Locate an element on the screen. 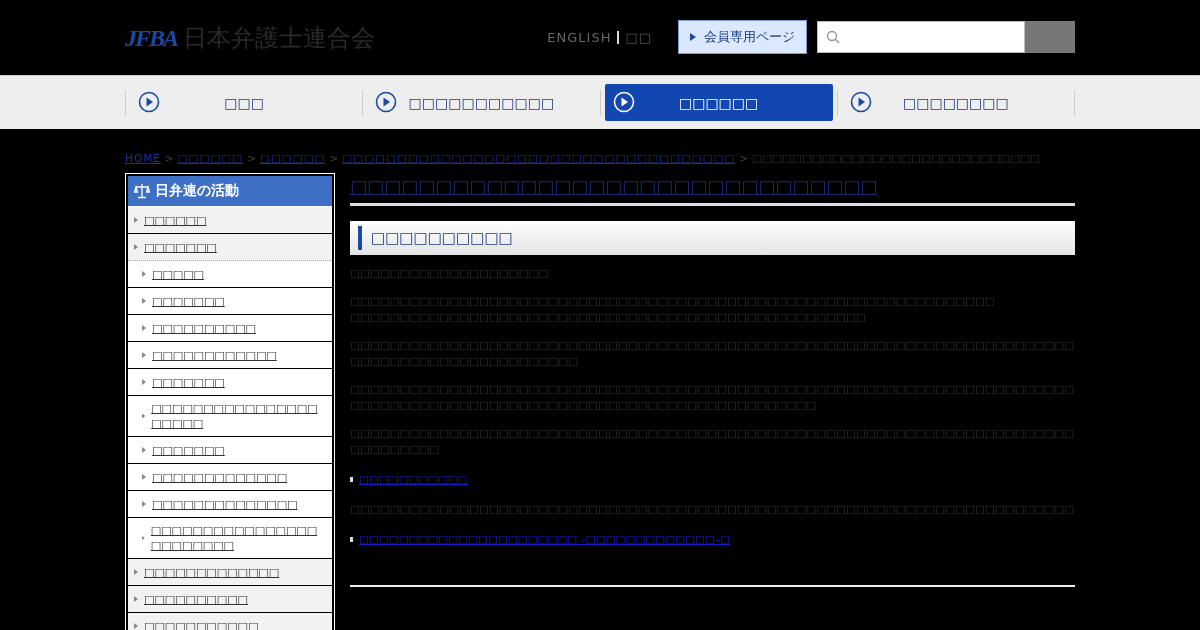 The height and width of the screenshot is (630, 1200). sidebar-item: □□□□□□□□□□□ is located at coordinates (230, 621).